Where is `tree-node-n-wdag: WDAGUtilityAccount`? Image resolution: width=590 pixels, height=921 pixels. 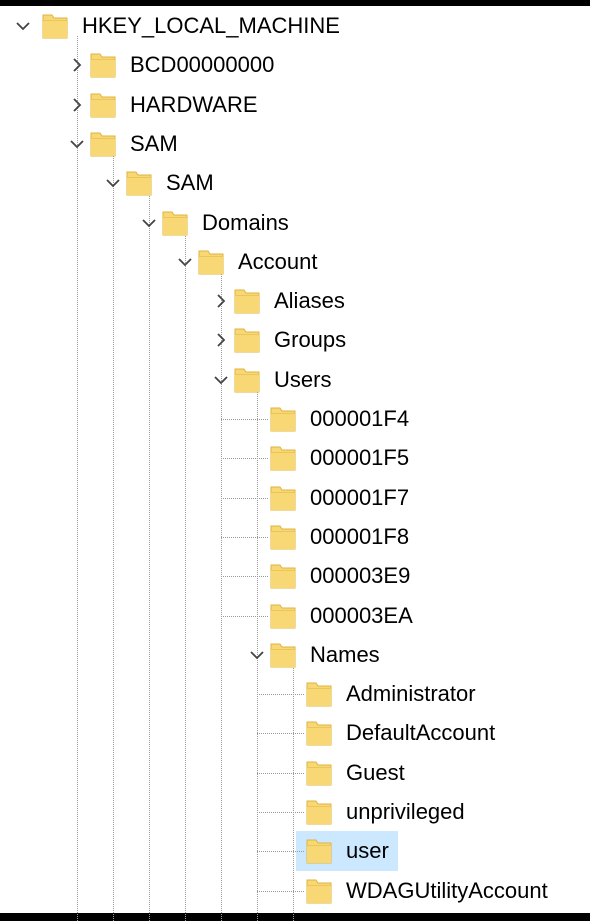 tree-node-n-wdag: WDAGUtilityAccount is located at coordinates (295, 891).